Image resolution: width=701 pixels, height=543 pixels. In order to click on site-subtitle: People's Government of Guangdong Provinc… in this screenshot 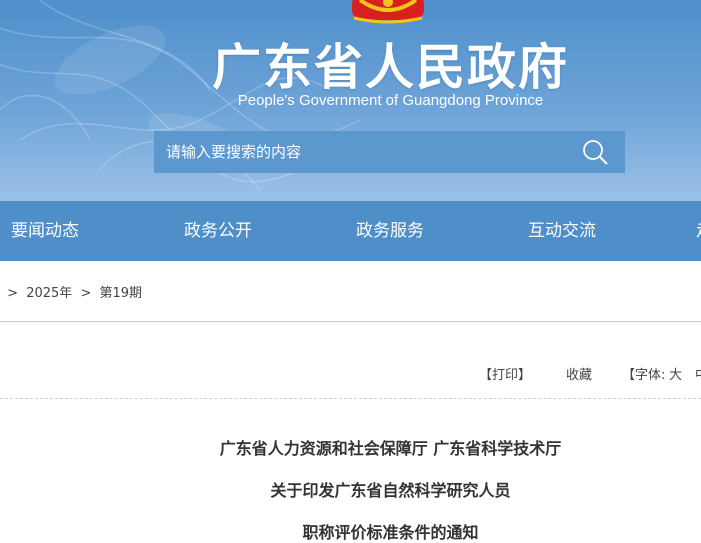, I will do `click(390, 100)`.